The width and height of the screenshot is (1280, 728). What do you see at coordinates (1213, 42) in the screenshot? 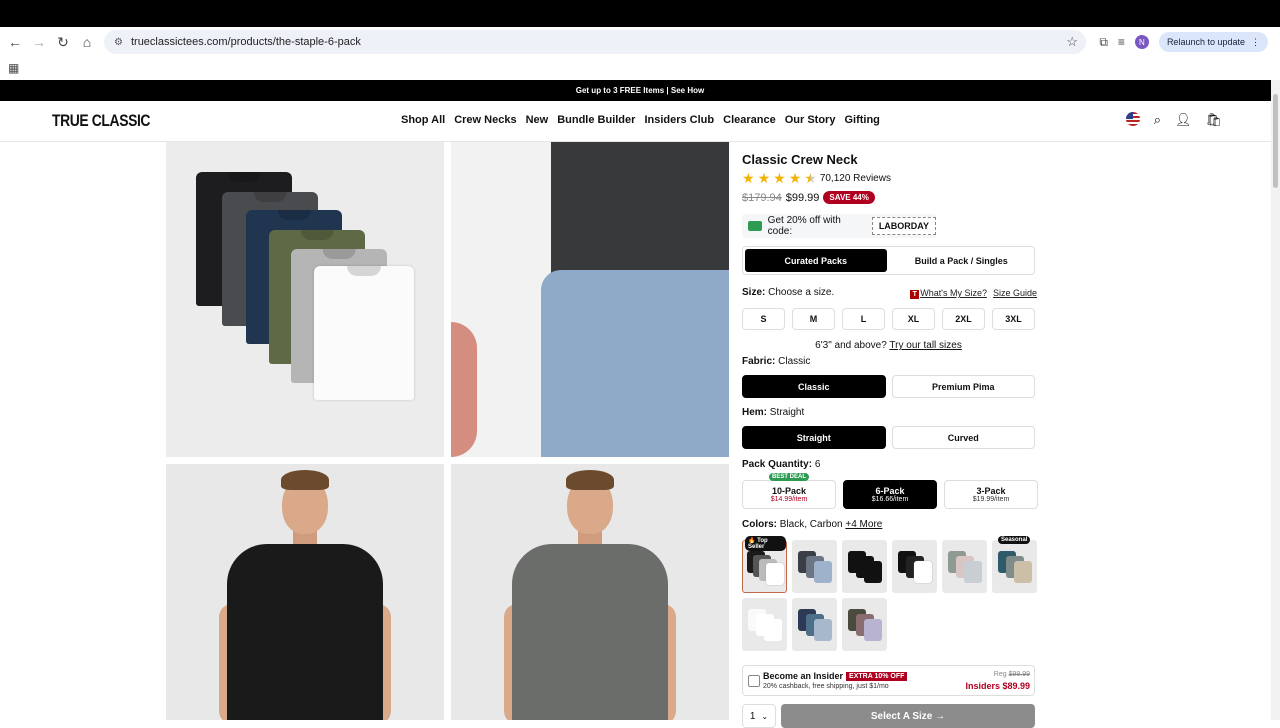
I see `relaunch-button: Relaunch to update ⋮` at bounding box center [1213, 42].